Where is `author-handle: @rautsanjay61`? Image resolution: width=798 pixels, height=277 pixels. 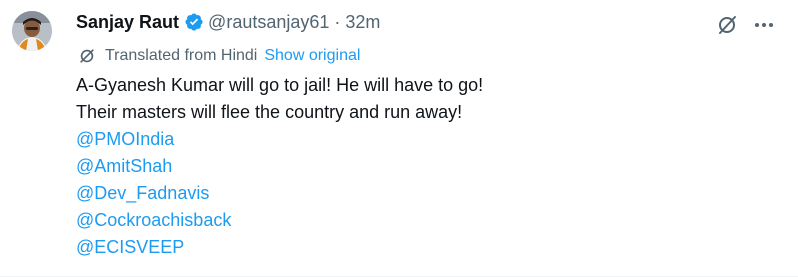
author-handle: @rautsanjay61 is located at coordinates (268, 22).